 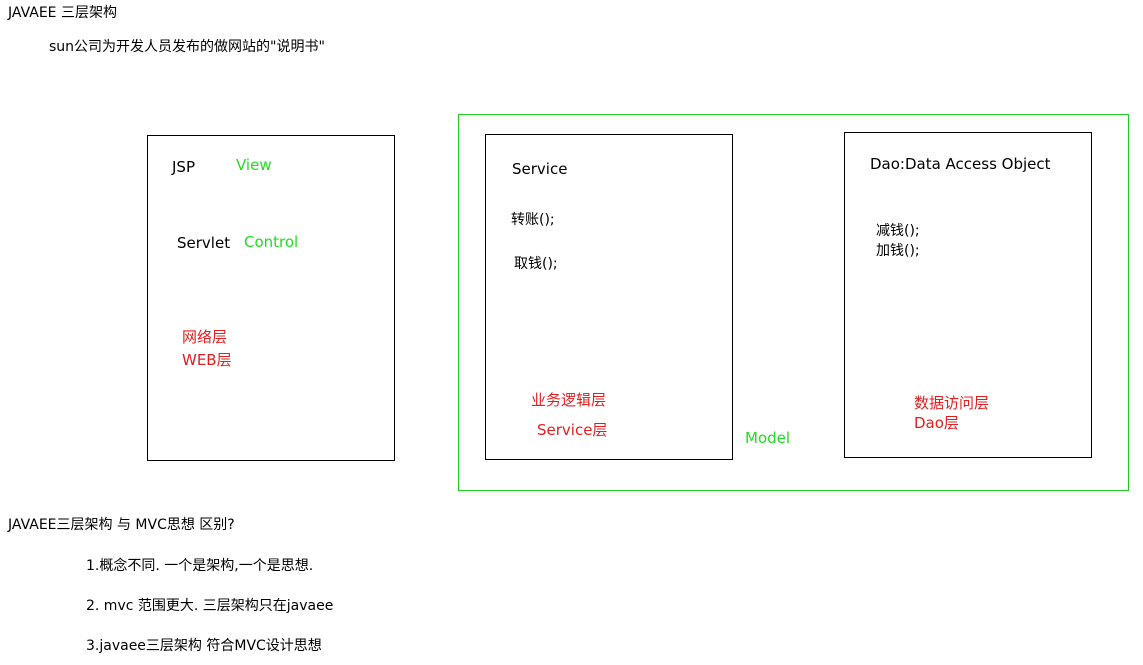 What do you see at coordinates (183, 167) in the screenshot?
I see `jsp-label: JSP` at bounding box center [183, 167].